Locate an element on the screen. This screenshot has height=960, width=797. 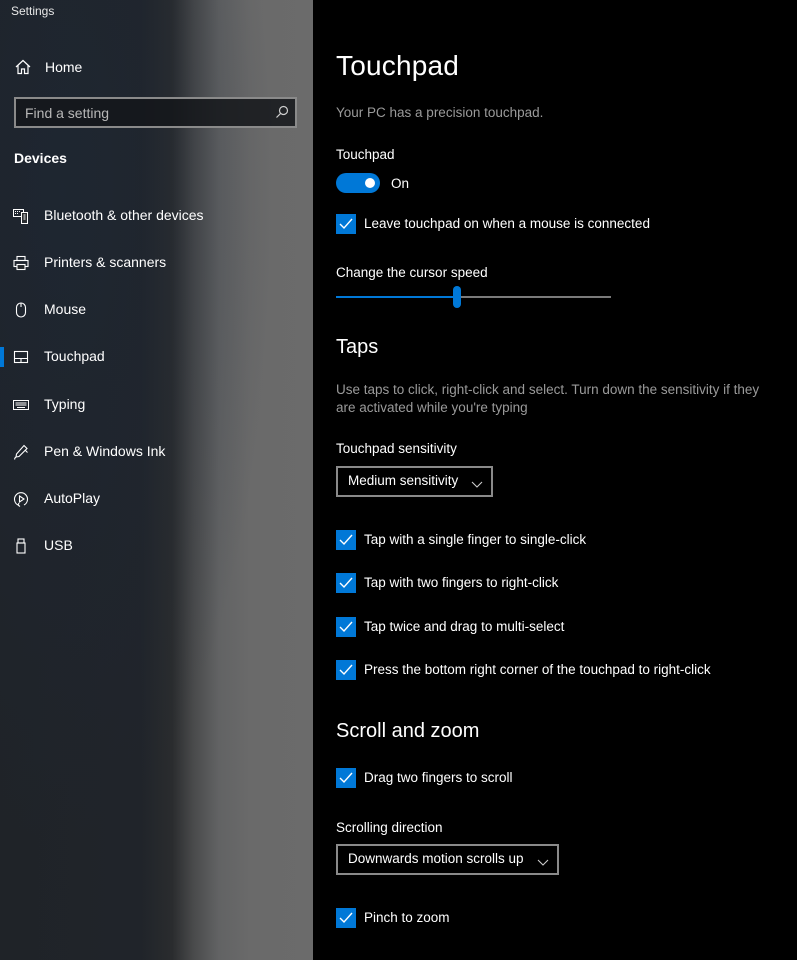
sidebar-item-typing: Typing is located at coordinates (156, 405).